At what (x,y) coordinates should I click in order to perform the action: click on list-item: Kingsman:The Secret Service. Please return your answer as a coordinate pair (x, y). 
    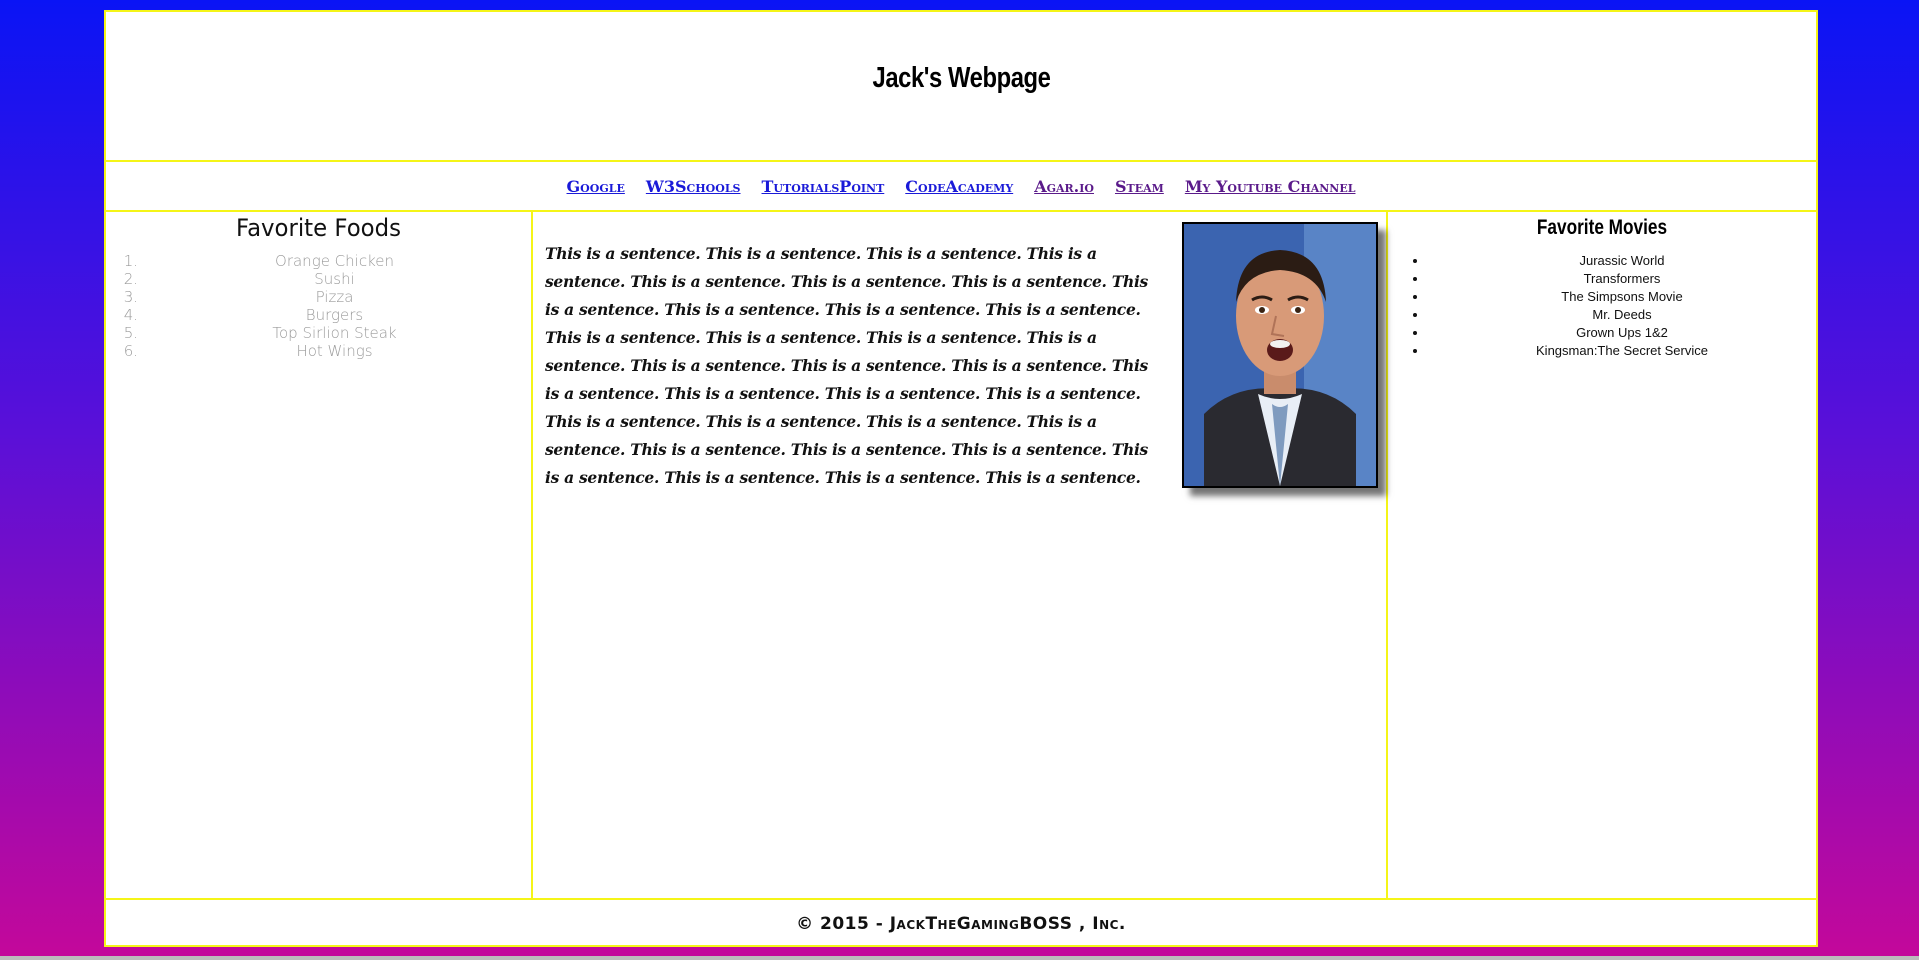
    Looking at the image, I should click on (1622, 351).